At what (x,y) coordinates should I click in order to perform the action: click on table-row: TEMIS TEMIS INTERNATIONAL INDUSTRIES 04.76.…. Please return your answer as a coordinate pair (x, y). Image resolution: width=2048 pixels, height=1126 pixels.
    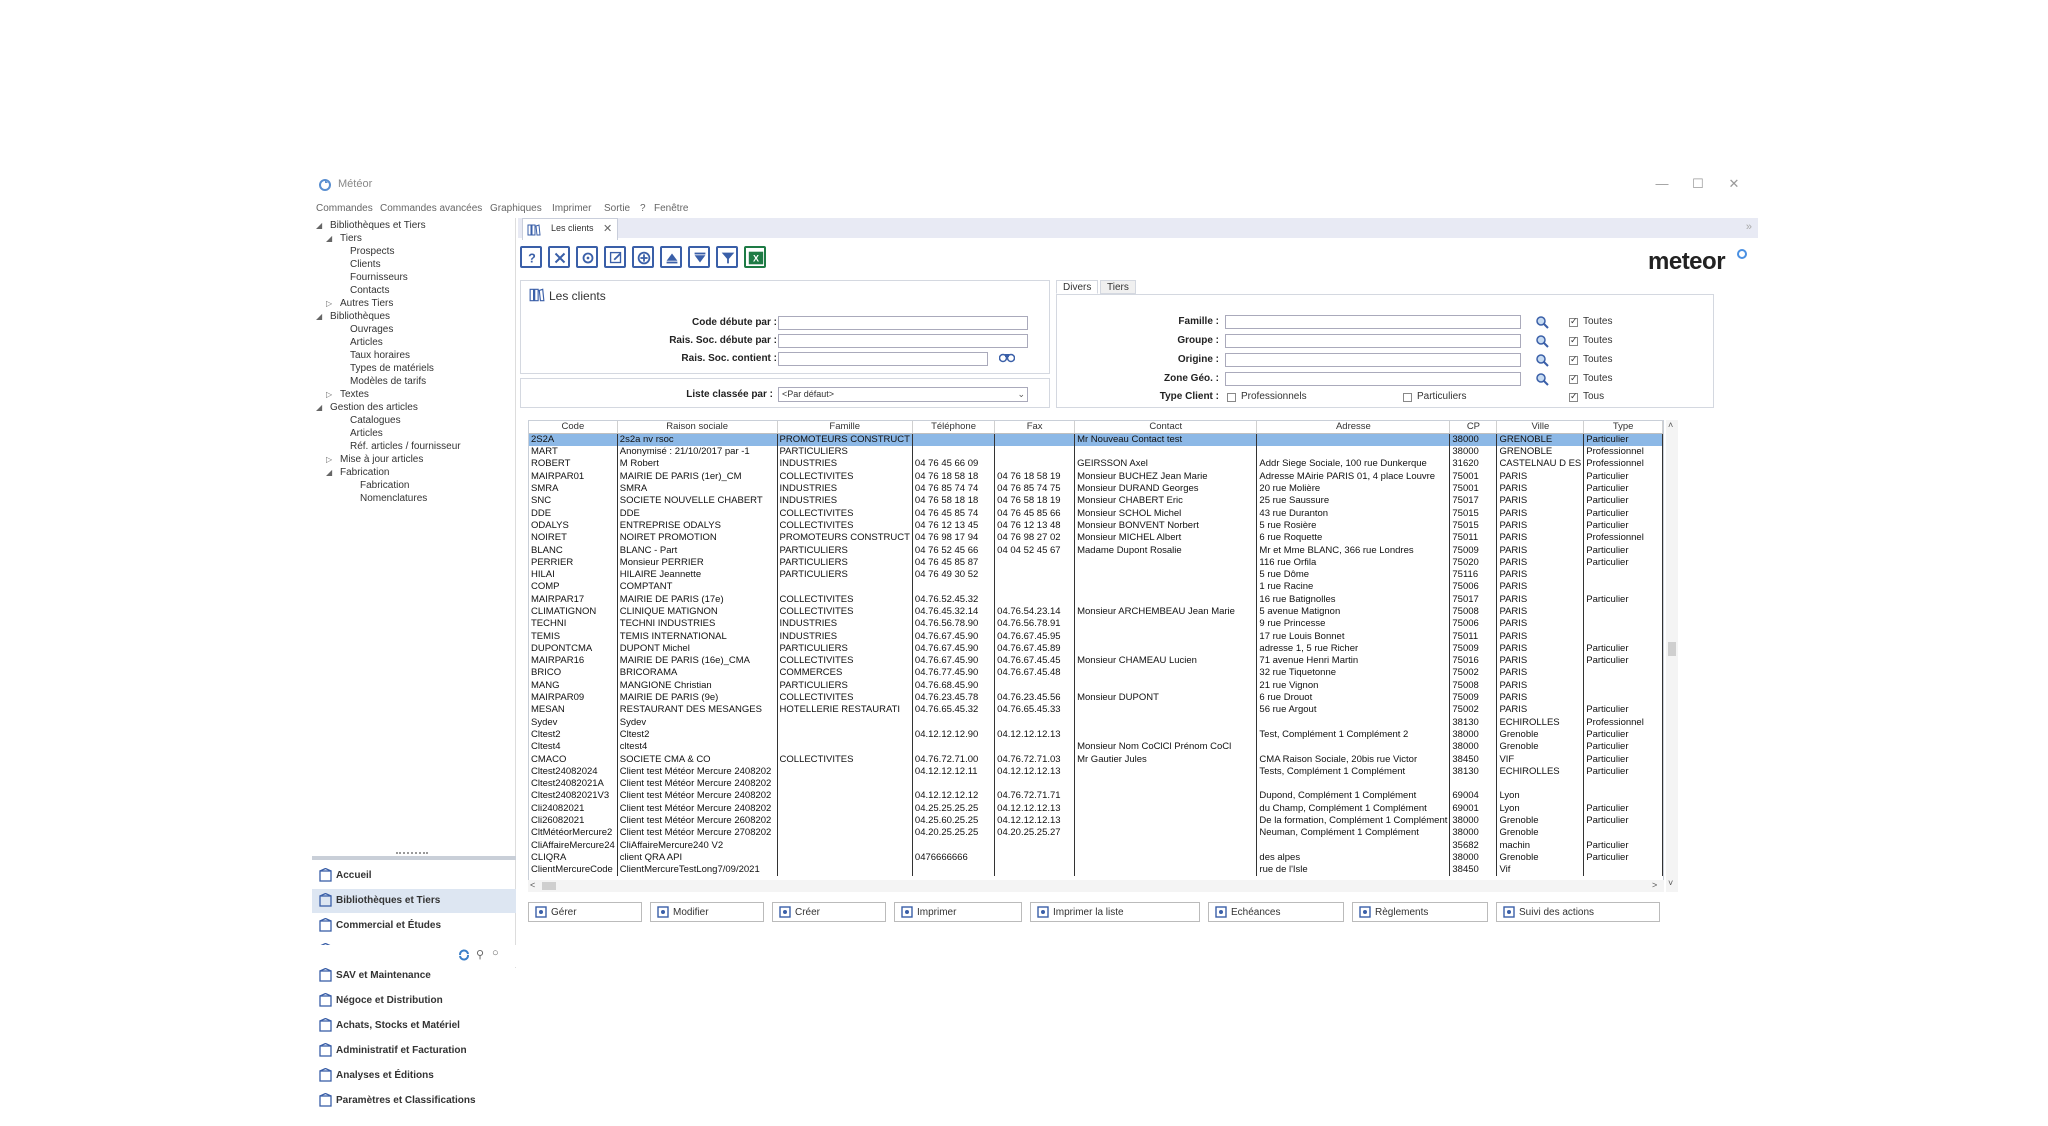
    Looking at the image, I should click on (1096, 636).